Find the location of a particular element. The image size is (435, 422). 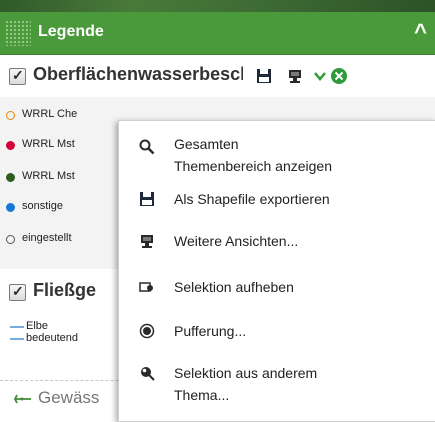

layer-row-surface-water: Oberflächenwasserbescha is located at coordinates (217, 76).